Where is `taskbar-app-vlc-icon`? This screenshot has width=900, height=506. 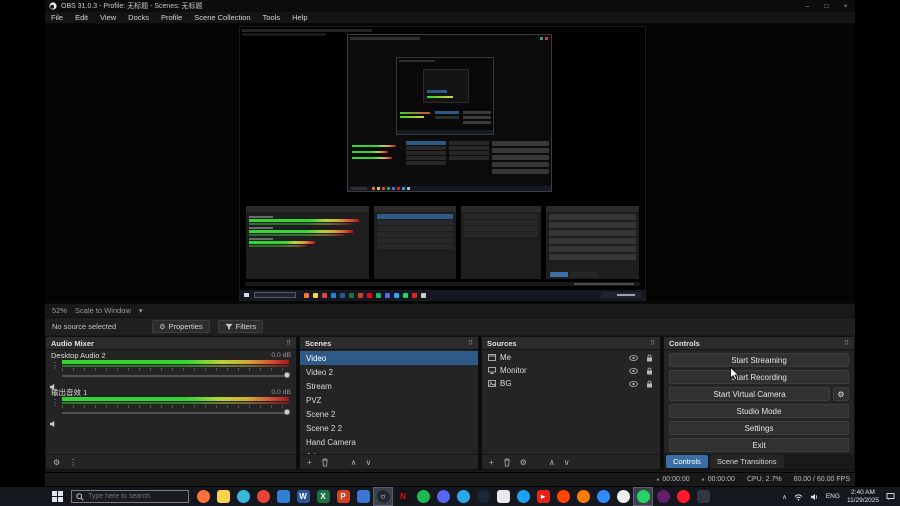 taskbar-app-vlc-icon is located at coordinates (583, 496).